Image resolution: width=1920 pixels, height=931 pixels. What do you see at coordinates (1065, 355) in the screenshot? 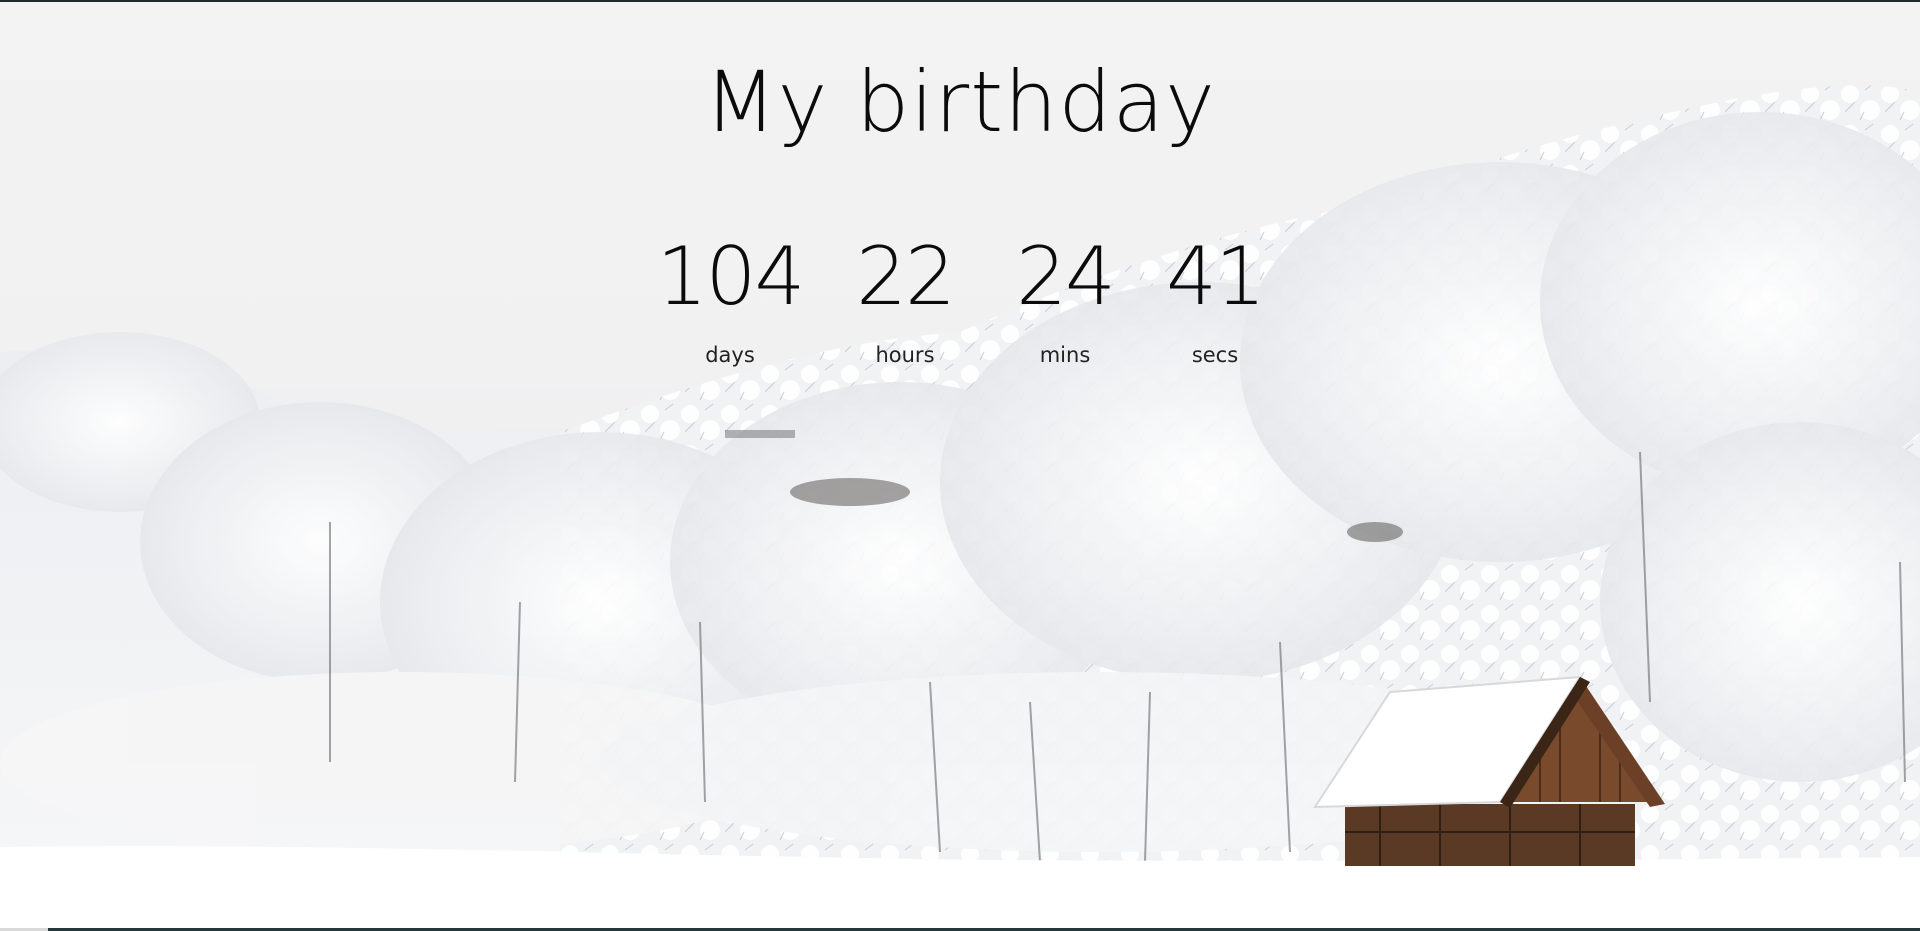
I see `mins-label: mins` at bounding box center [1065, 355].